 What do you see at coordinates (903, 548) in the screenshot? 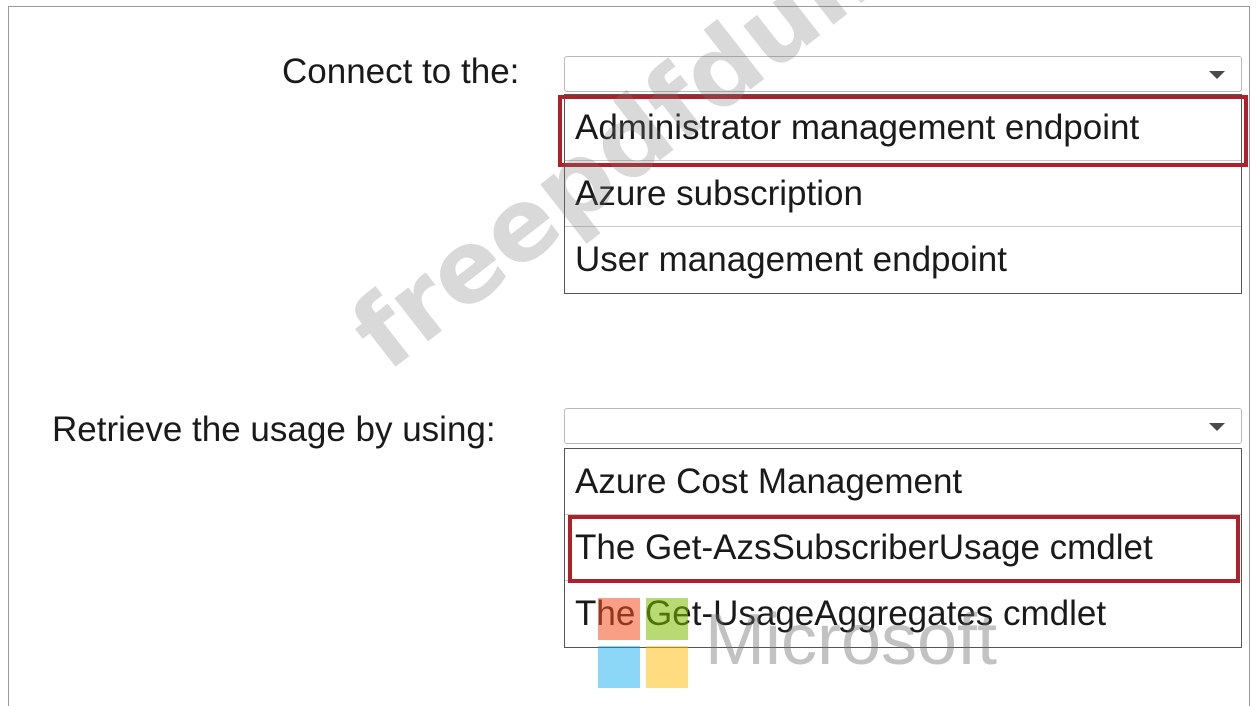
I see `option-get-azssubscriberusage-cmdlet: The Get-AzsSubscriberUsage cmdlet` at bounding box center [903, 548].